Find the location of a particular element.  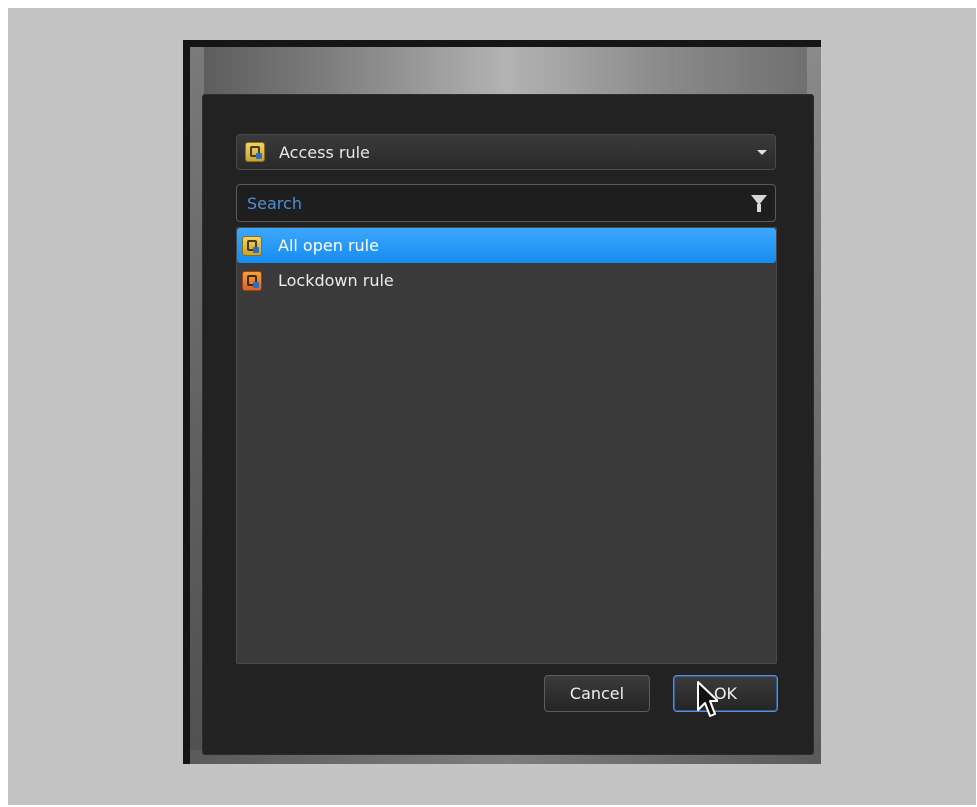

rule-type-selected-value: Access rule is located at coordinates (324, 152).